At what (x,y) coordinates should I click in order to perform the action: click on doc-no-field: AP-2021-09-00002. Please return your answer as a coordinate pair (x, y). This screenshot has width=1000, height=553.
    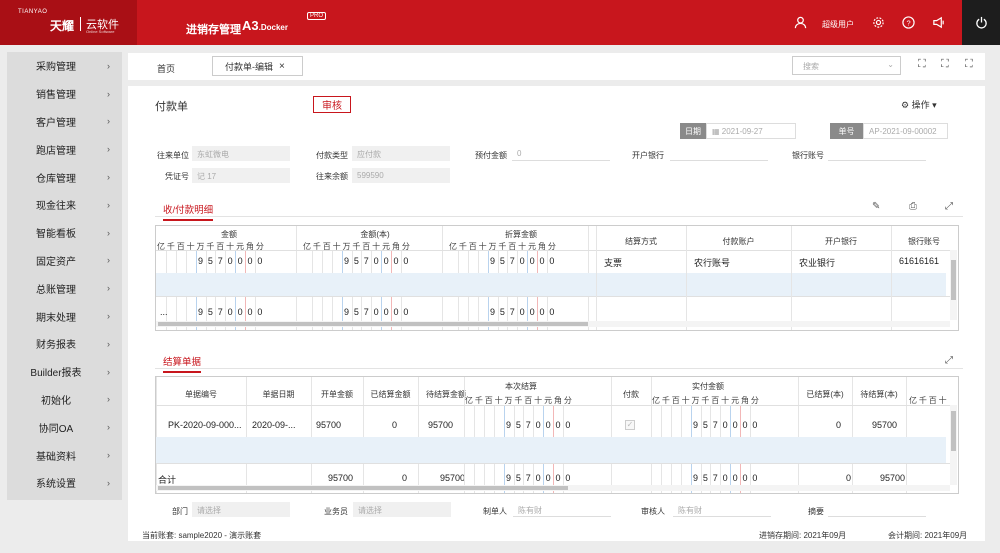
    Looking at the image, I should click on (905, 131).